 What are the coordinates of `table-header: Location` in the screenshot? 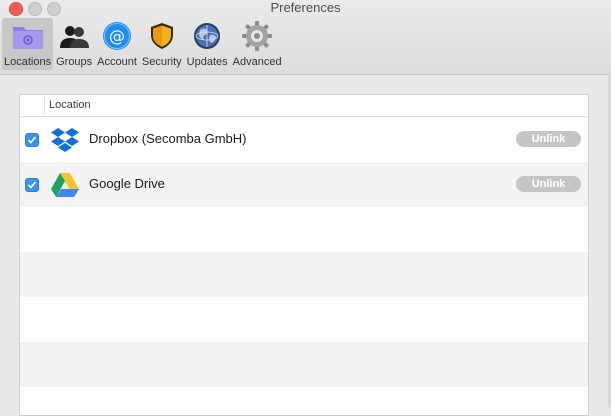 It's located at (304, 106).